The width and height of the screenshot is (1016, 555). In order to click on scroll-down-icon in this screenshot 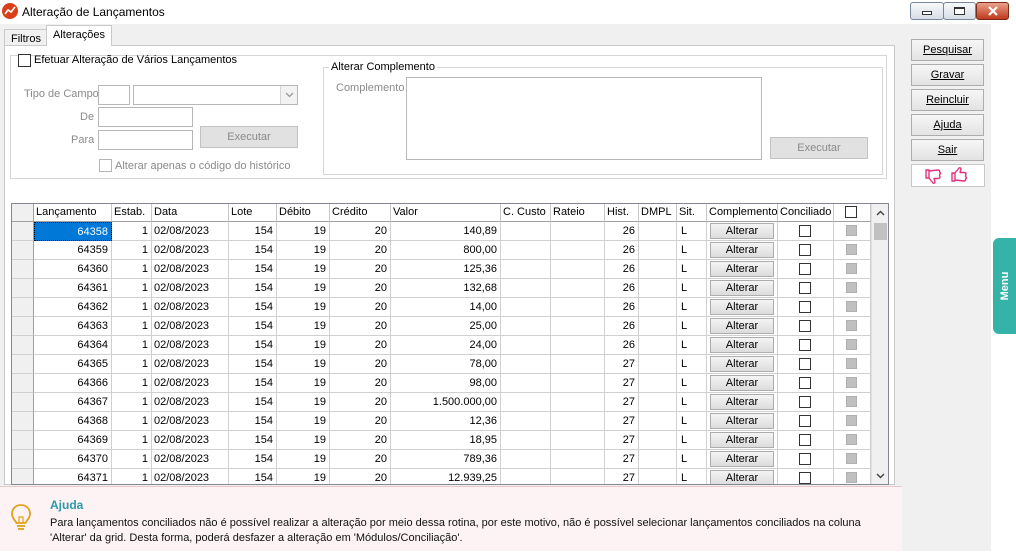, I will do `click(880, 475)`.